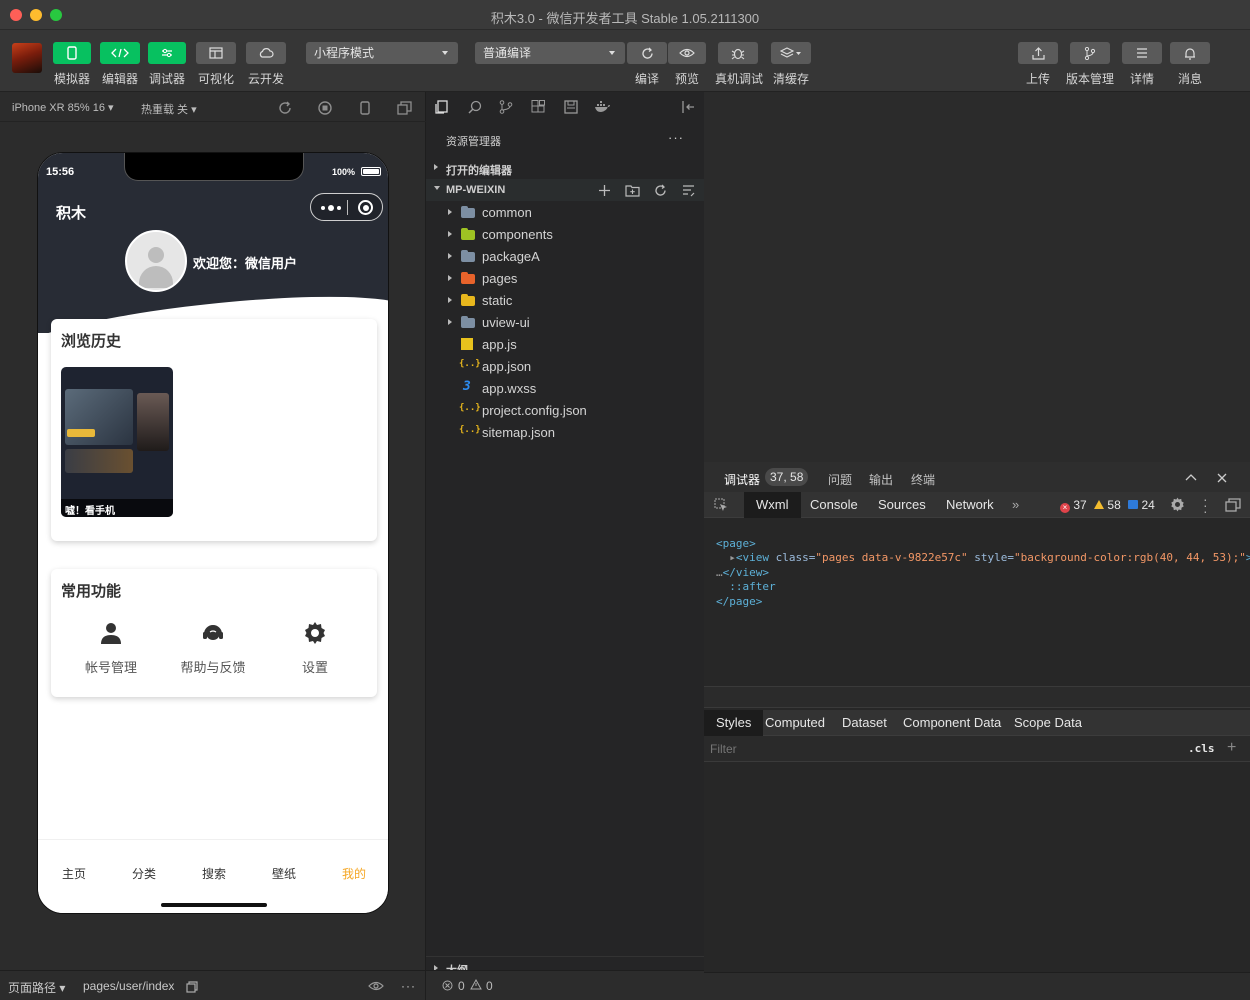 This screenshot has width=1250, height=1000. I want to click on simulator-toggle-button, so click(72, 53).